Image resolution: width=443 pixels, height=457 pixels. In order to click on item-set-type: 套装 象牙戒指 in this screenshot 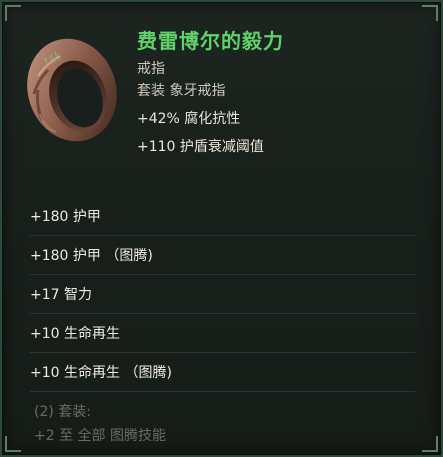, I will do `click(181, 91)`.